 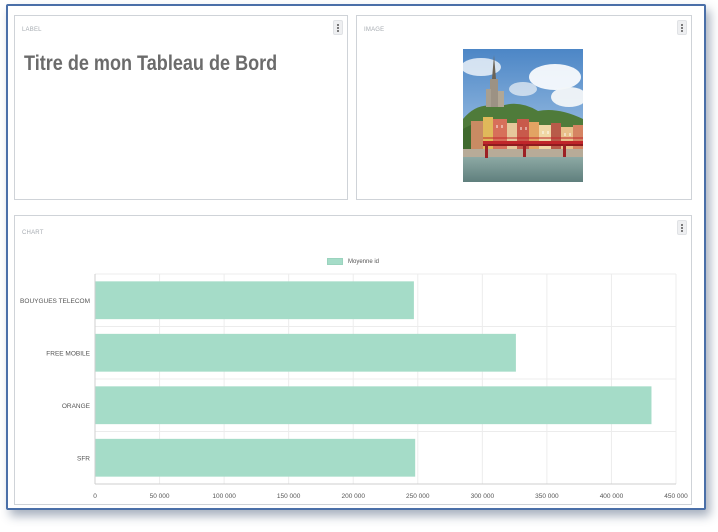 What do you see at coordinates (32, 30) in the screenshot?
I see `label-card-section-label: LABEL` at bounding box center [32, 30].